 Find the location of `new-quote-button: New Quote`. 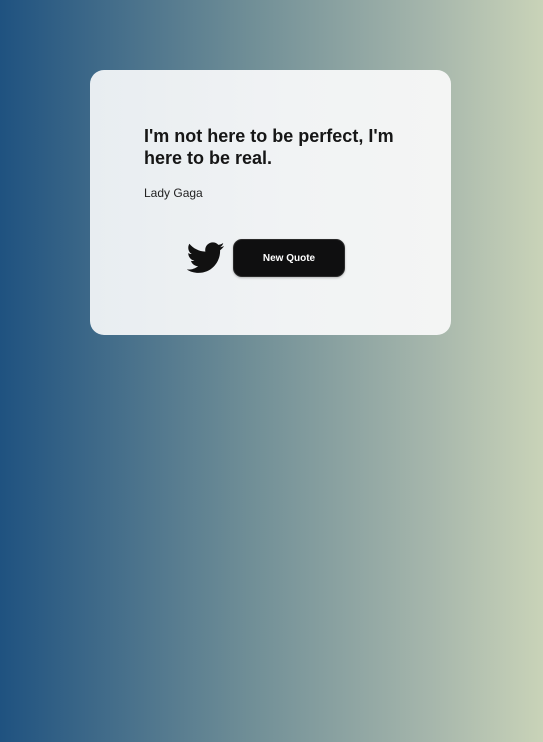

new-quote-button: New Quote is located at coordinates (289, 258).